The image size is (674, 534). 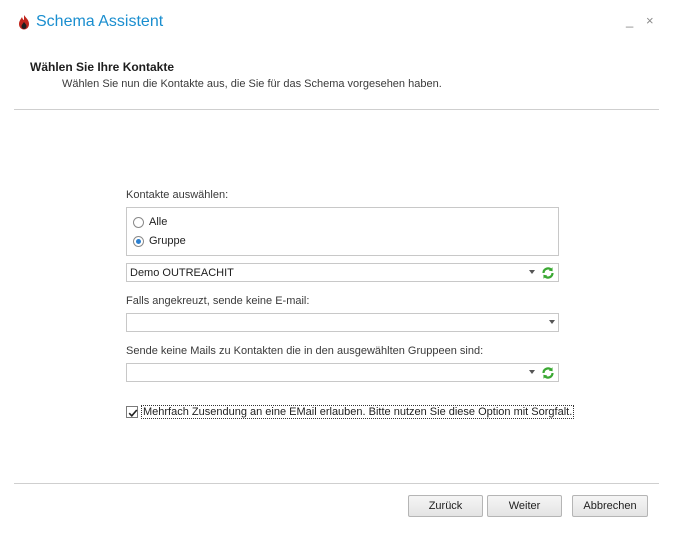 What do you see at coordinates (336, 483) in the screenshot?
I see `footer-divider` at bounding box center [336, 483].